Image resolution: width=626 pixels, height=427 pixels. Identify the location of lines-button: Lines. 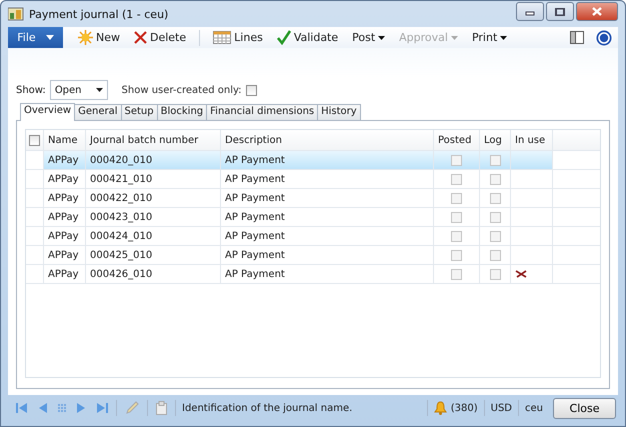
(238, 37).